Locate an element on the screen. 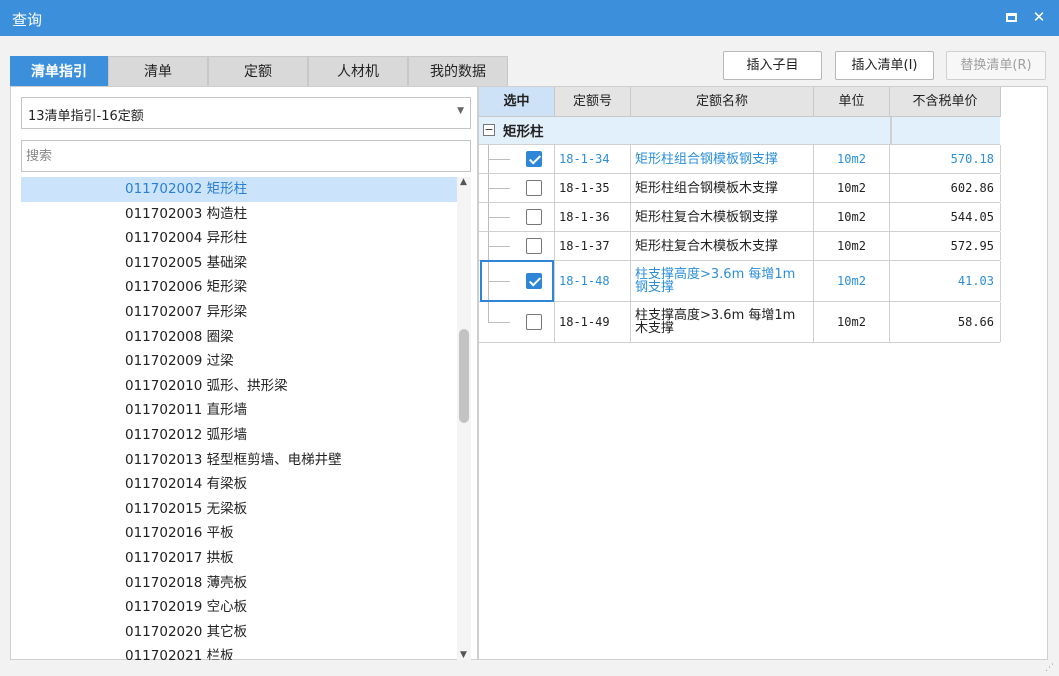  guide-library-value: 13清单指引-16定额 is located at coordinates (86, 116).